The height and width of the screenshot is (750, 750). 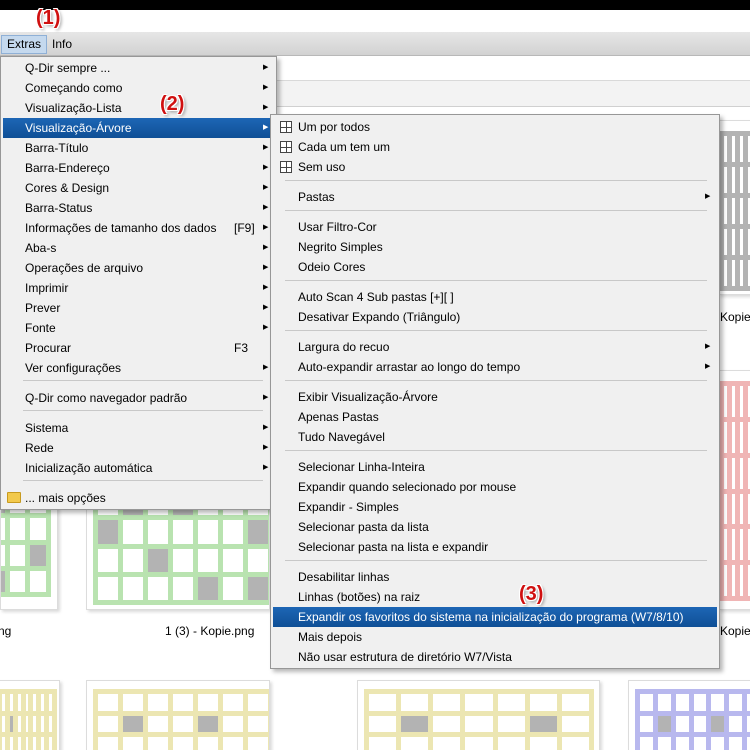 What do you see at coordinates (379, 317) in the screenshot?
I see `menu-item-label: Desativar Expando (Triângulo)` at bounding box center [379, 317].